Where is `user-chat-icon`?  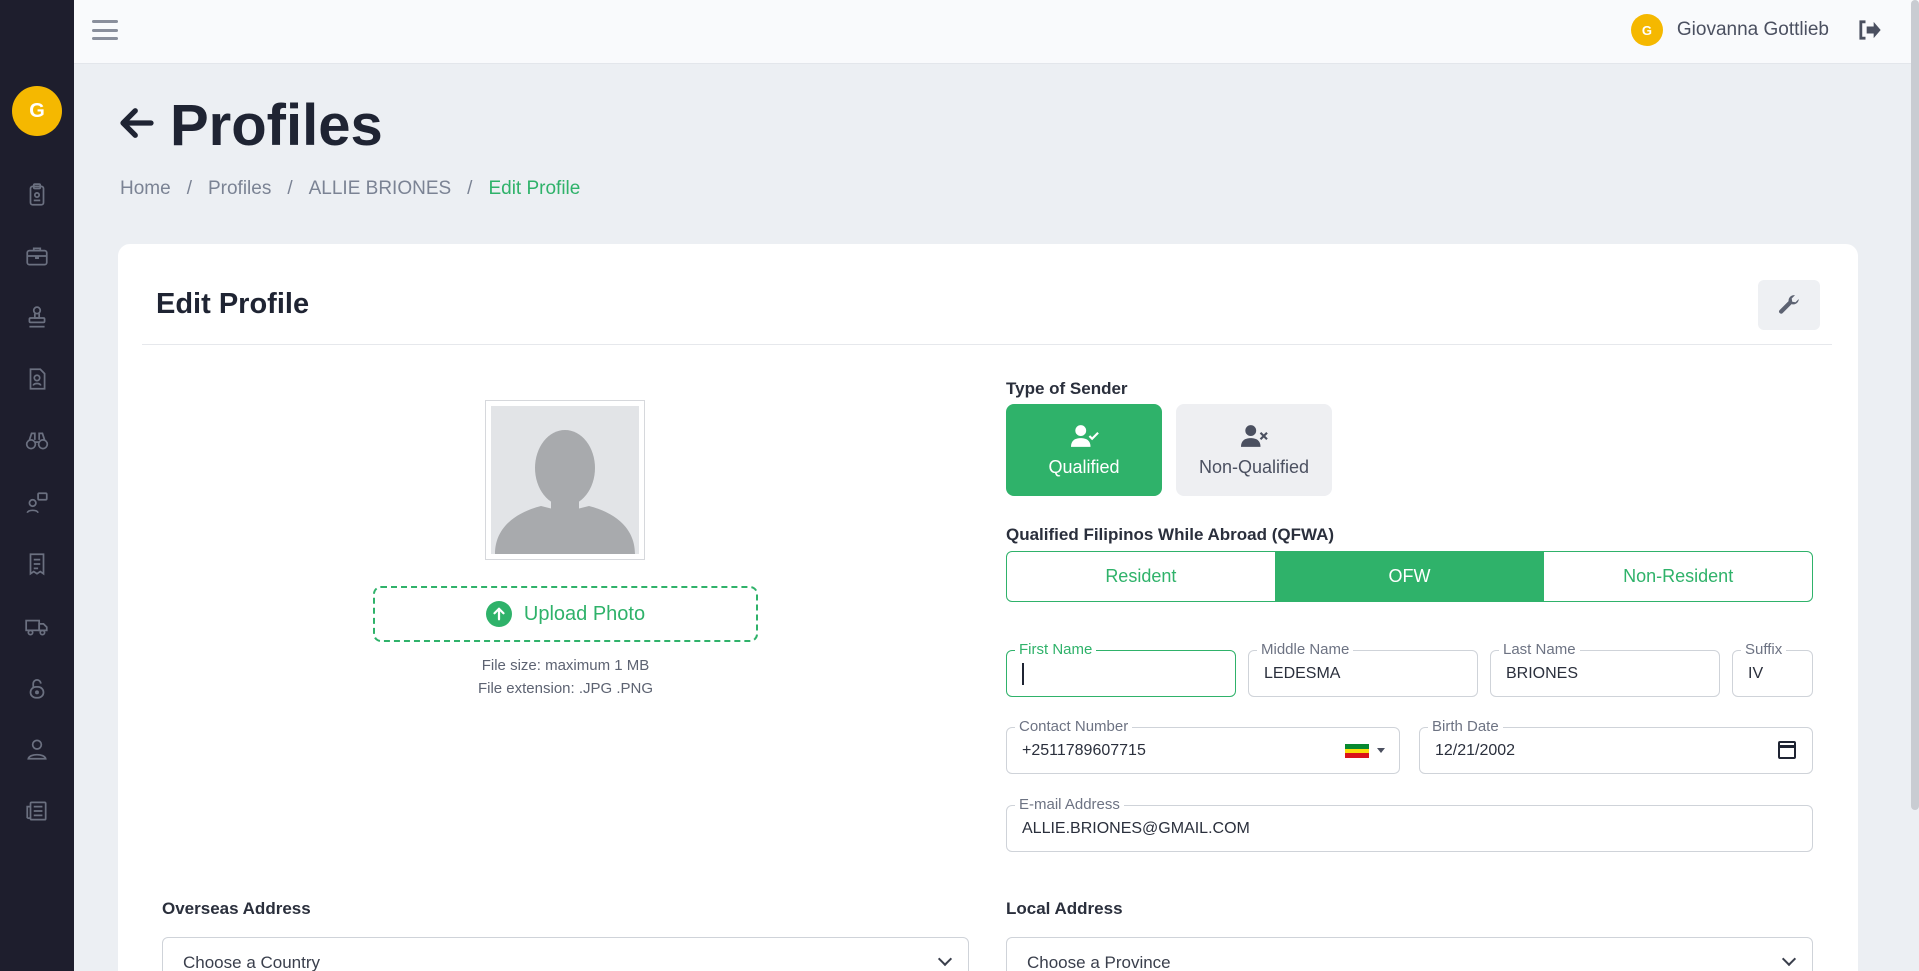
user-chat-icon is located at coordinates (37, 503).